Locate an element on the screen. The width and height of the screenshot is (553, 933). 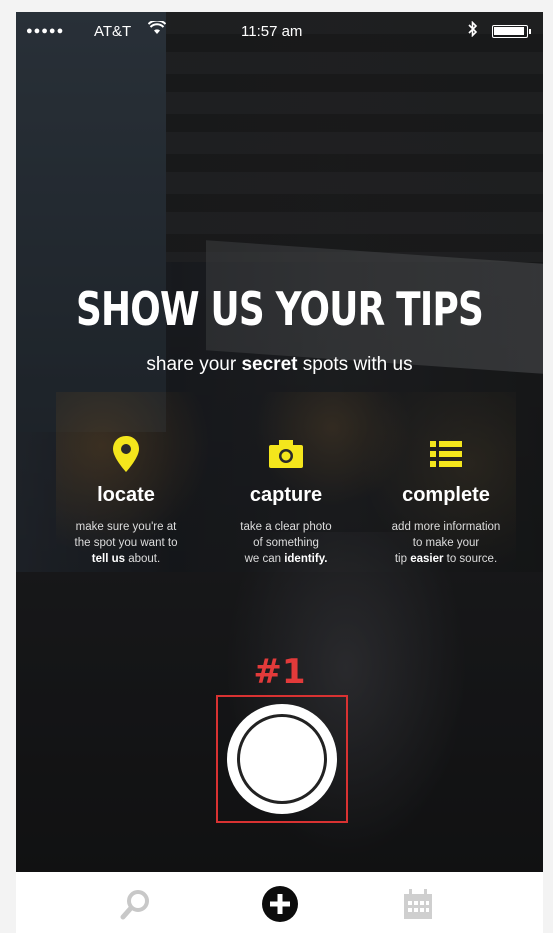
shutter-button is located at coordinates (282, 759).